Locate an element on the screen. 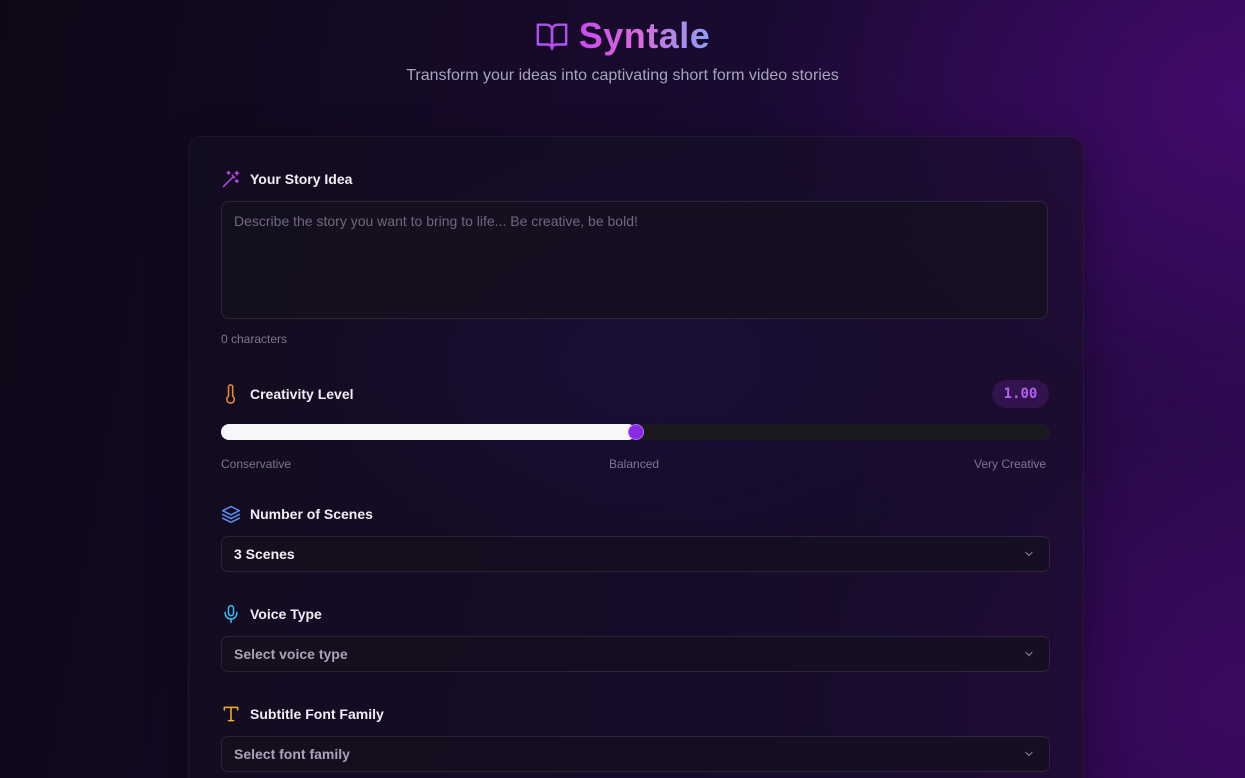 This screenshot has width=1245, height=778. creativity-value-badge: 1.00 is located at coordinates (1020, 394).